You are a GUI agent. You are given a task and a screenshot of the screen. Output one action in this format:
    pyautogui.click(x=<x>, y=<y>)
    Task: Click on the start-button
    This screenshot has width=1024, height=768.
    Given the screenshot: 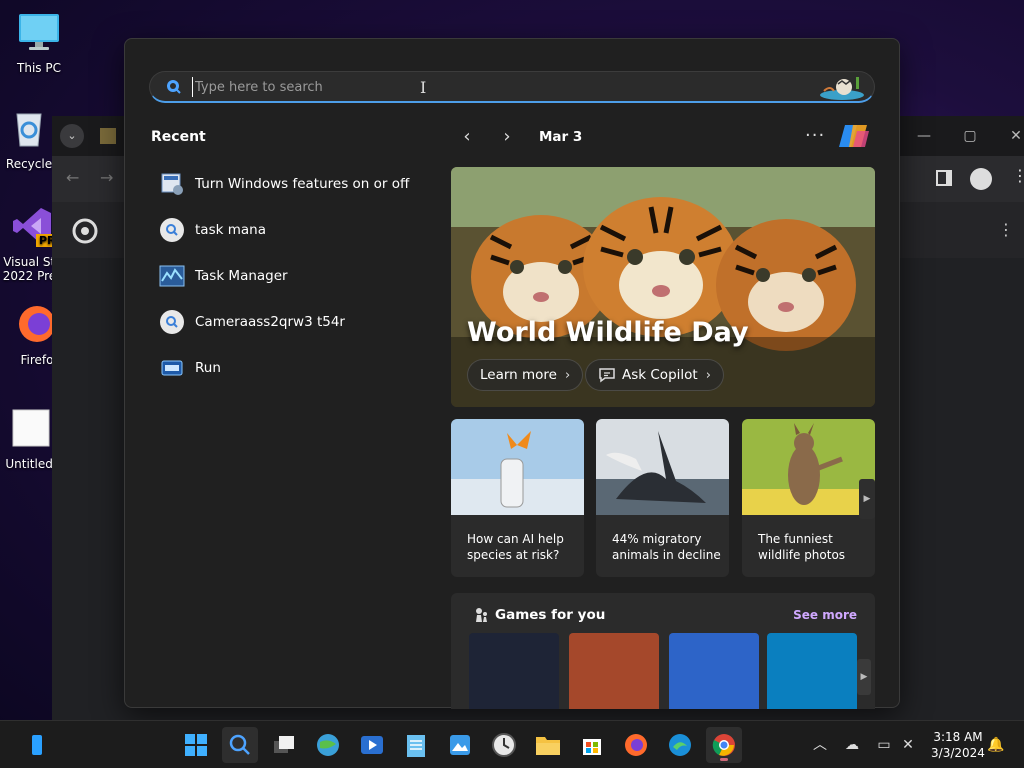 What is the action you would take?
    pyautogui.click(x=196, y=745)
    